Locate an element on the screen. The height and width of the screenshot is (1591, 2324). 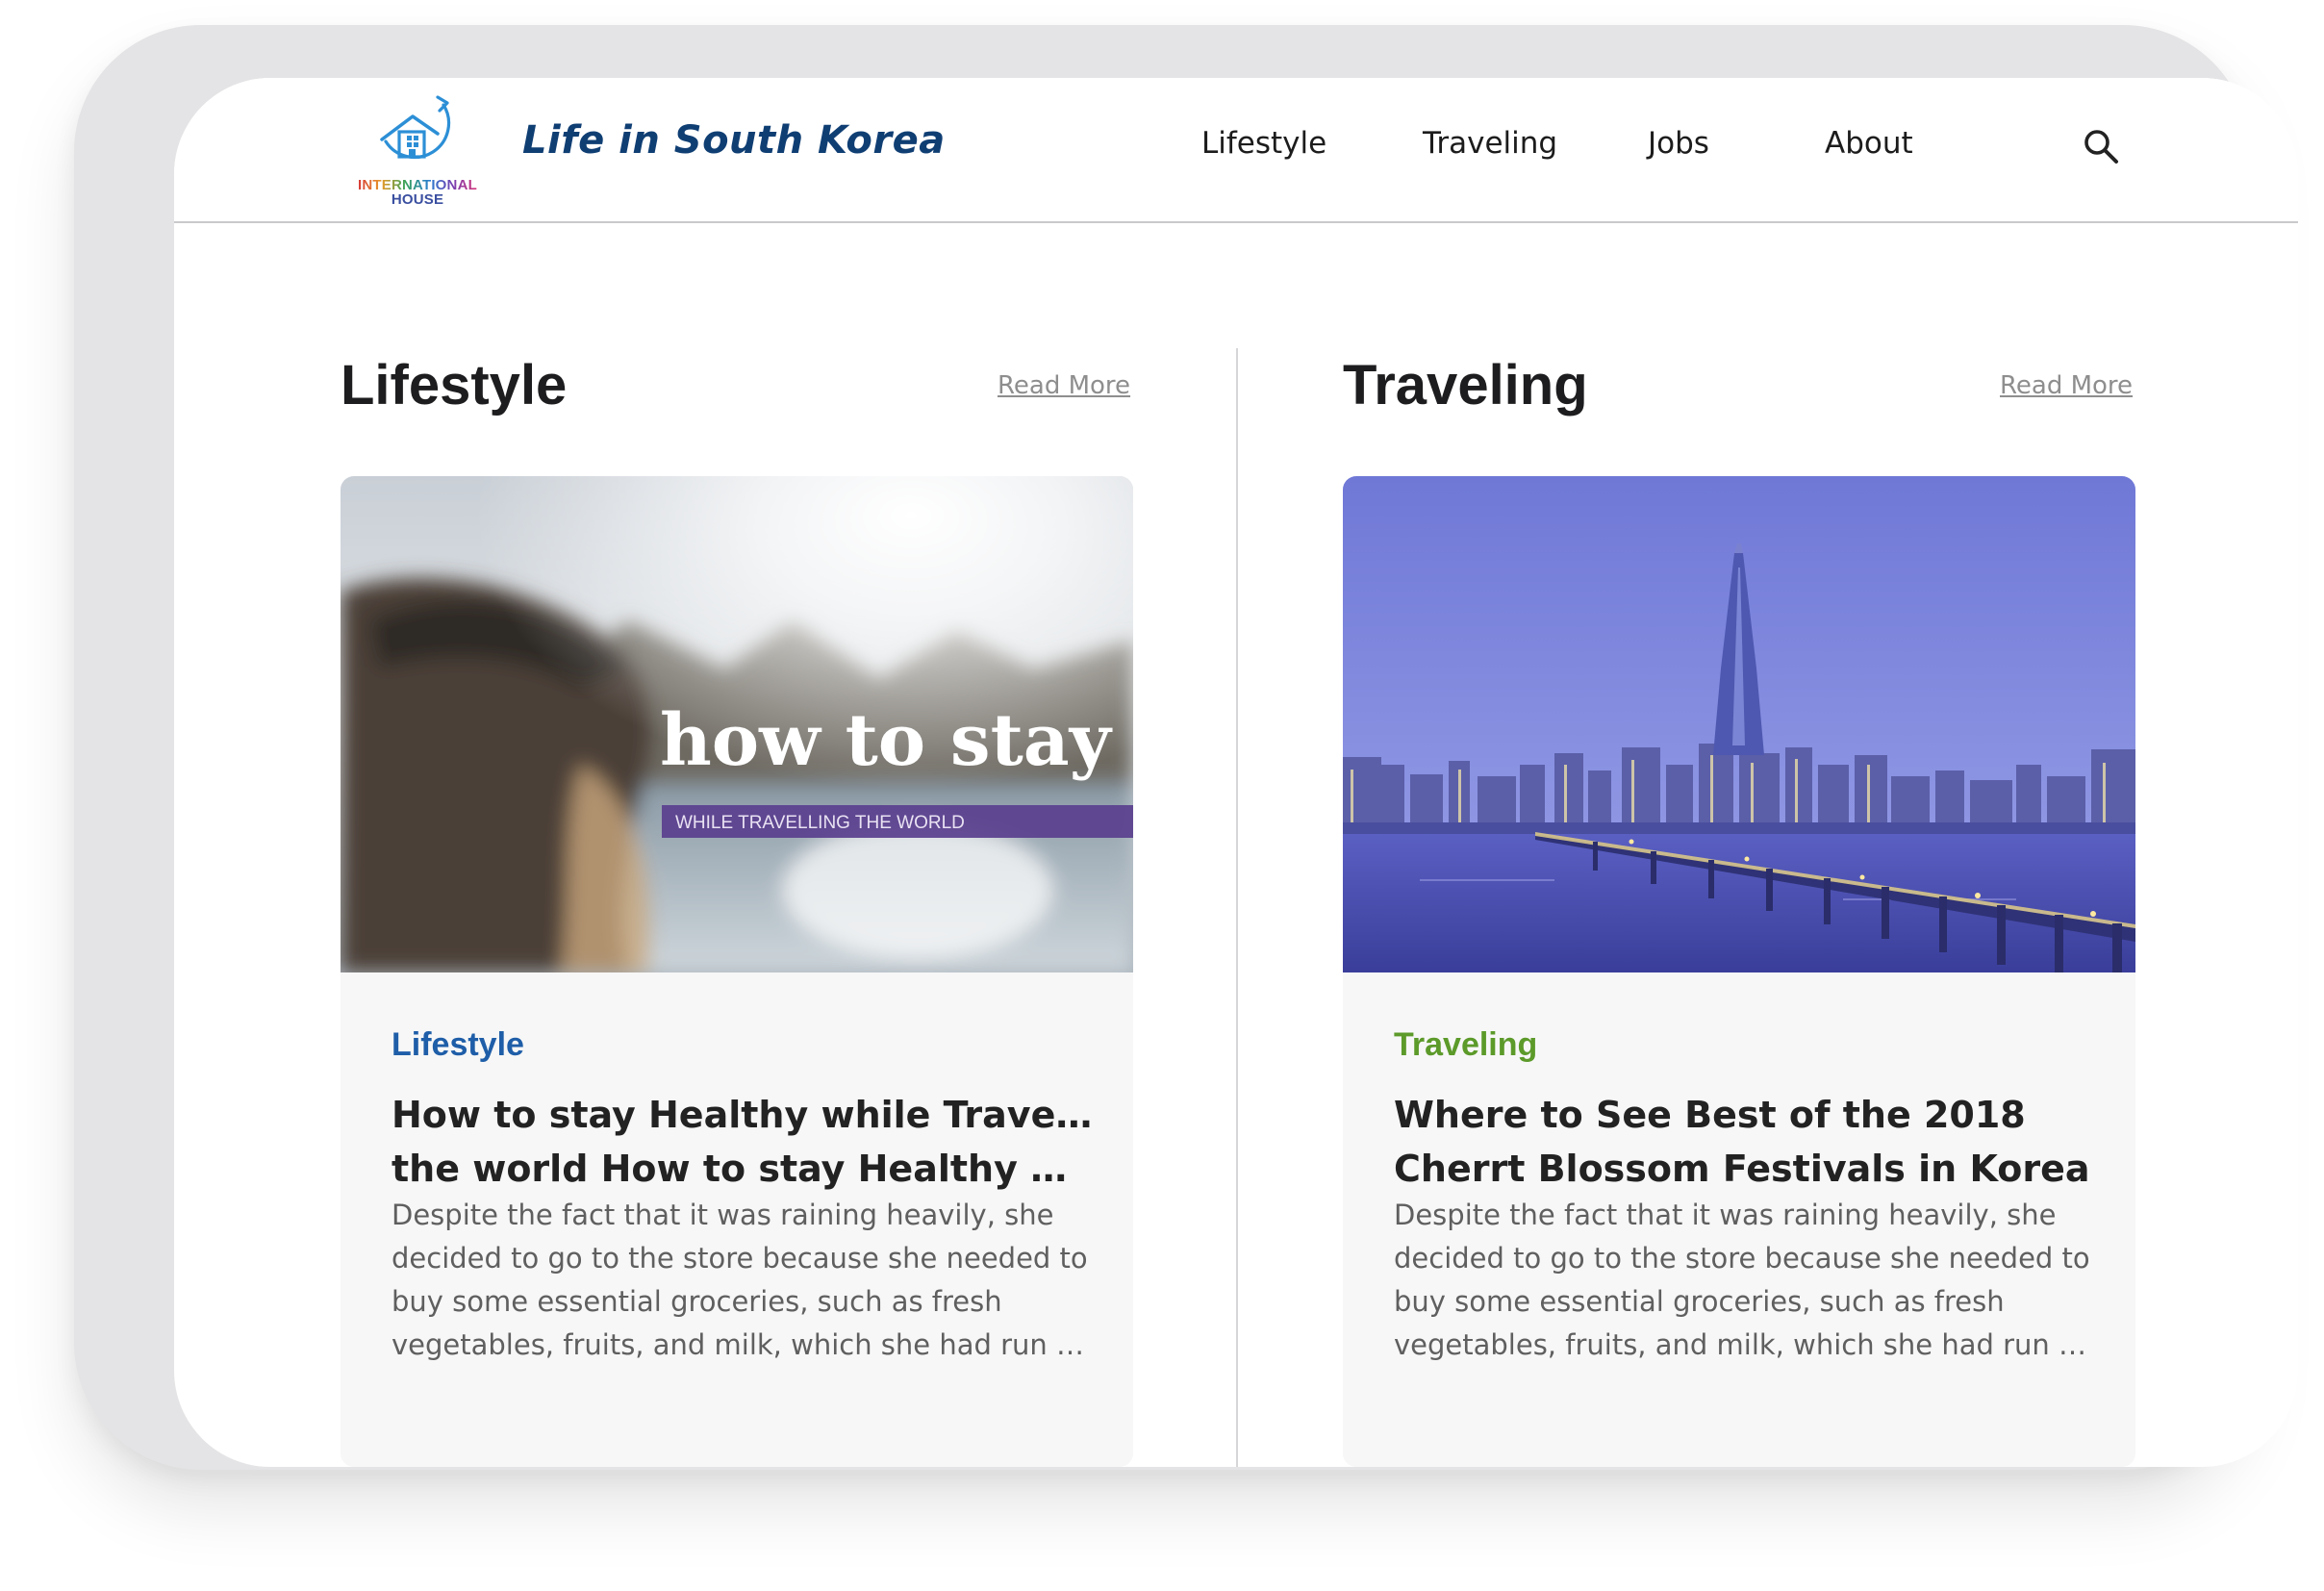
category-label: Lifestyle is located at coordinates (458, 1045).